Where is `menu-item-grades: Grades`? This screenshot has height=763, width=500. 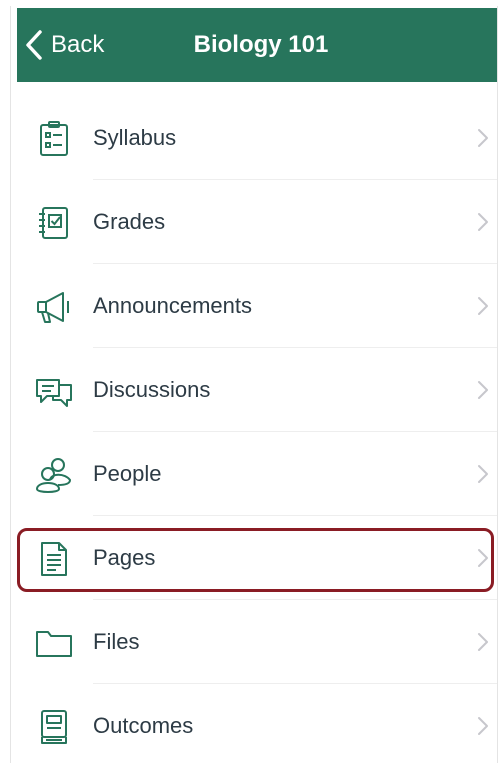
menu-item-grades: Grades is located at coordinates (257, 222).